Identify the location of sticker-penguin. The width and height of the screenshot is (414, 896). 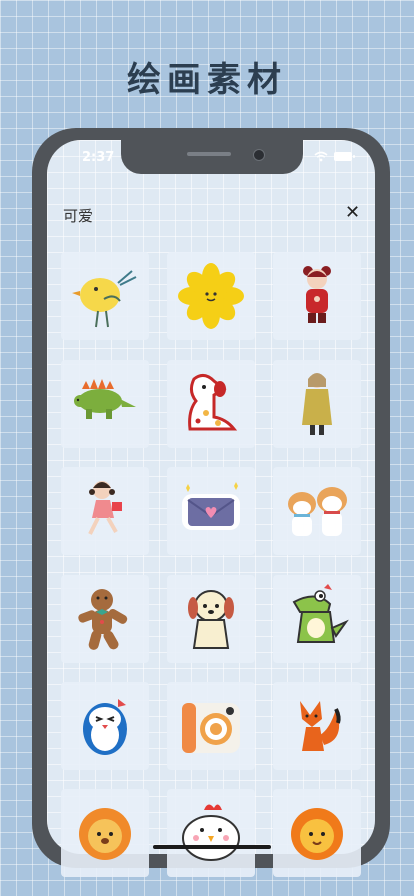
(105, 726).